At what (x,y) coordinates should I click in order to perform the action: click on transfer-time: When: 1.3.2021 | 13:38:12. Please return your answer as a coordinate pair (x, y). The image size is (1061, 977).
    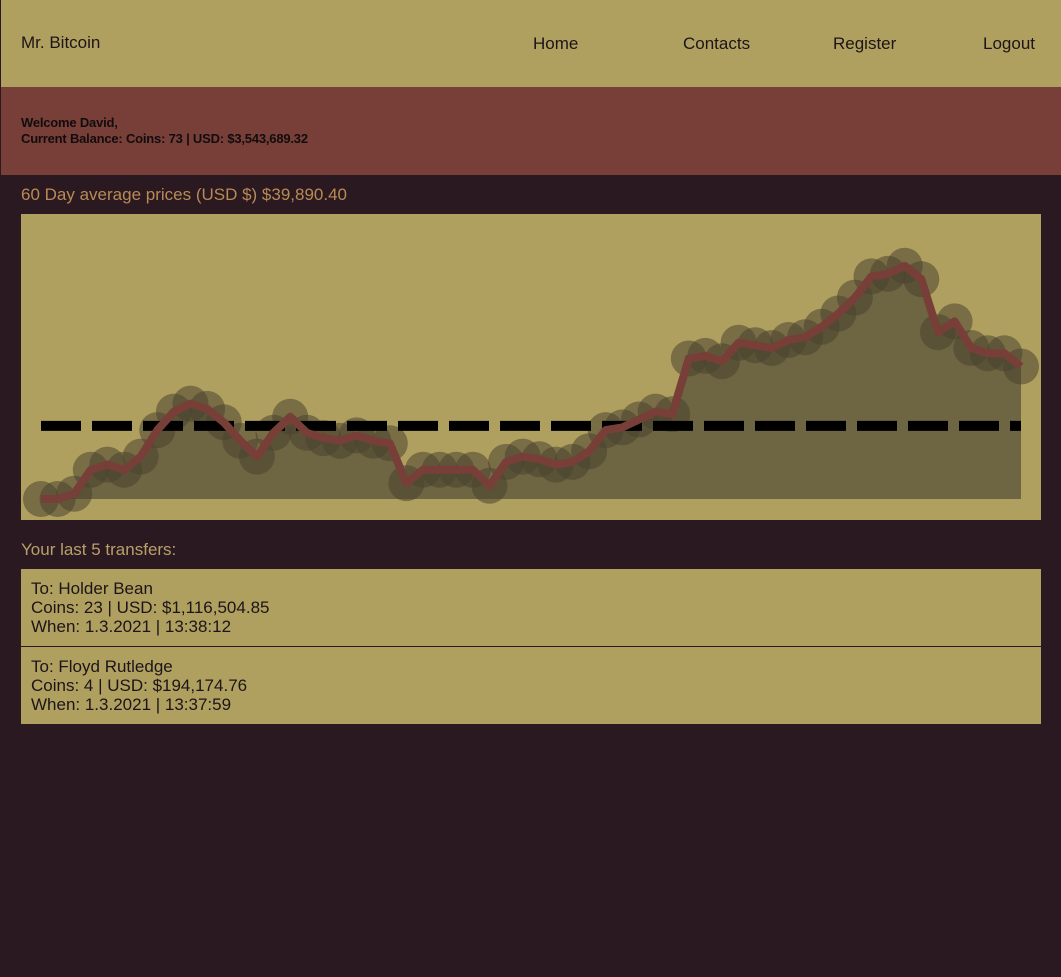
    Looking at the image, I should click on (131, 626).